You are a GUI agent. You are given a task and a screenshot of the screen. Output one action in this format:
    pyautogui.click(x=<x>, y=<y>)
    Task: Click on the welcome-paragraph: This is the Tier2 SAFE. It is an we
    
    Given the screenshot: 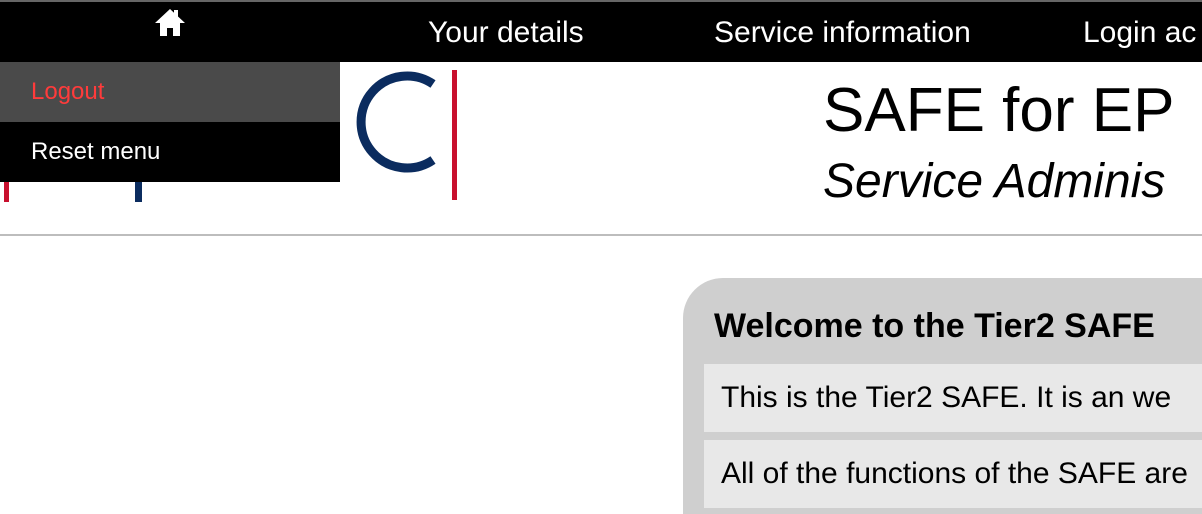 What is the action you would take?
    pyautogui.click(x=953, y=398)
    